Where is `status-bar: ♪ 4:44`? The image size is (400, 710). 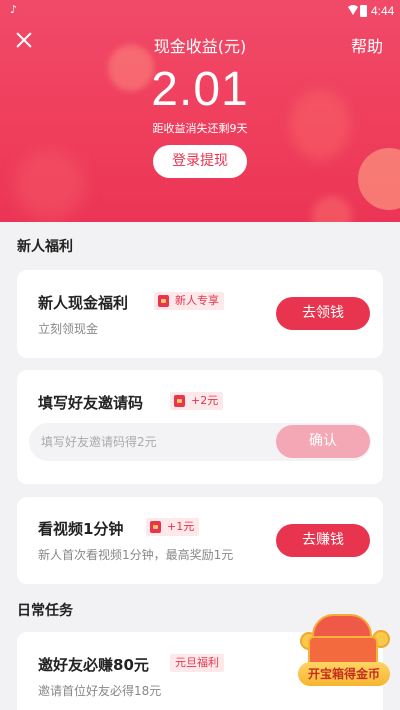
status-bar: ♪ 4:44 is located at coordinates (200, 12).